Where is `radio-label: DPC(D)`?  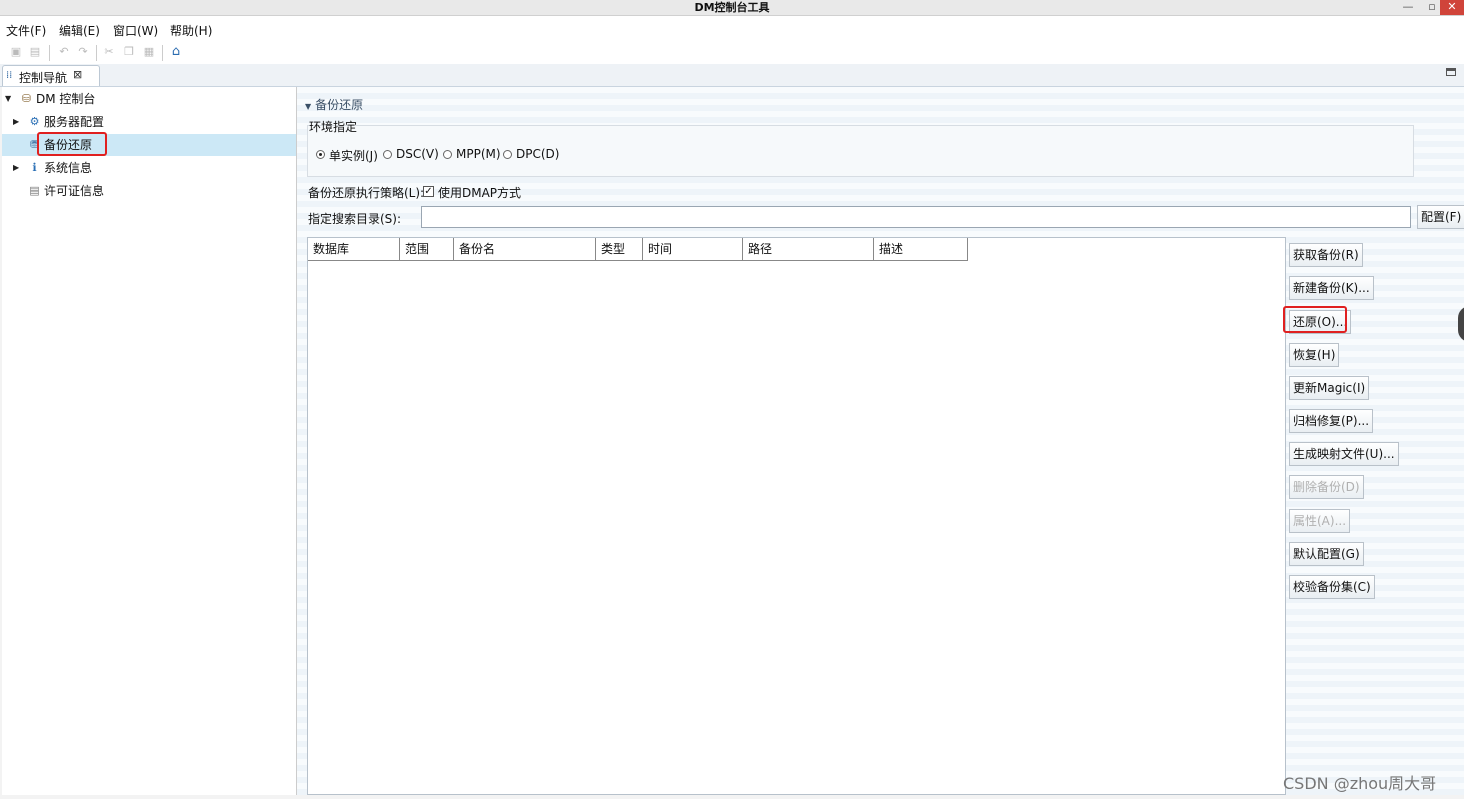 radio-label: DPC(D) is located at coordinates (538, 154).